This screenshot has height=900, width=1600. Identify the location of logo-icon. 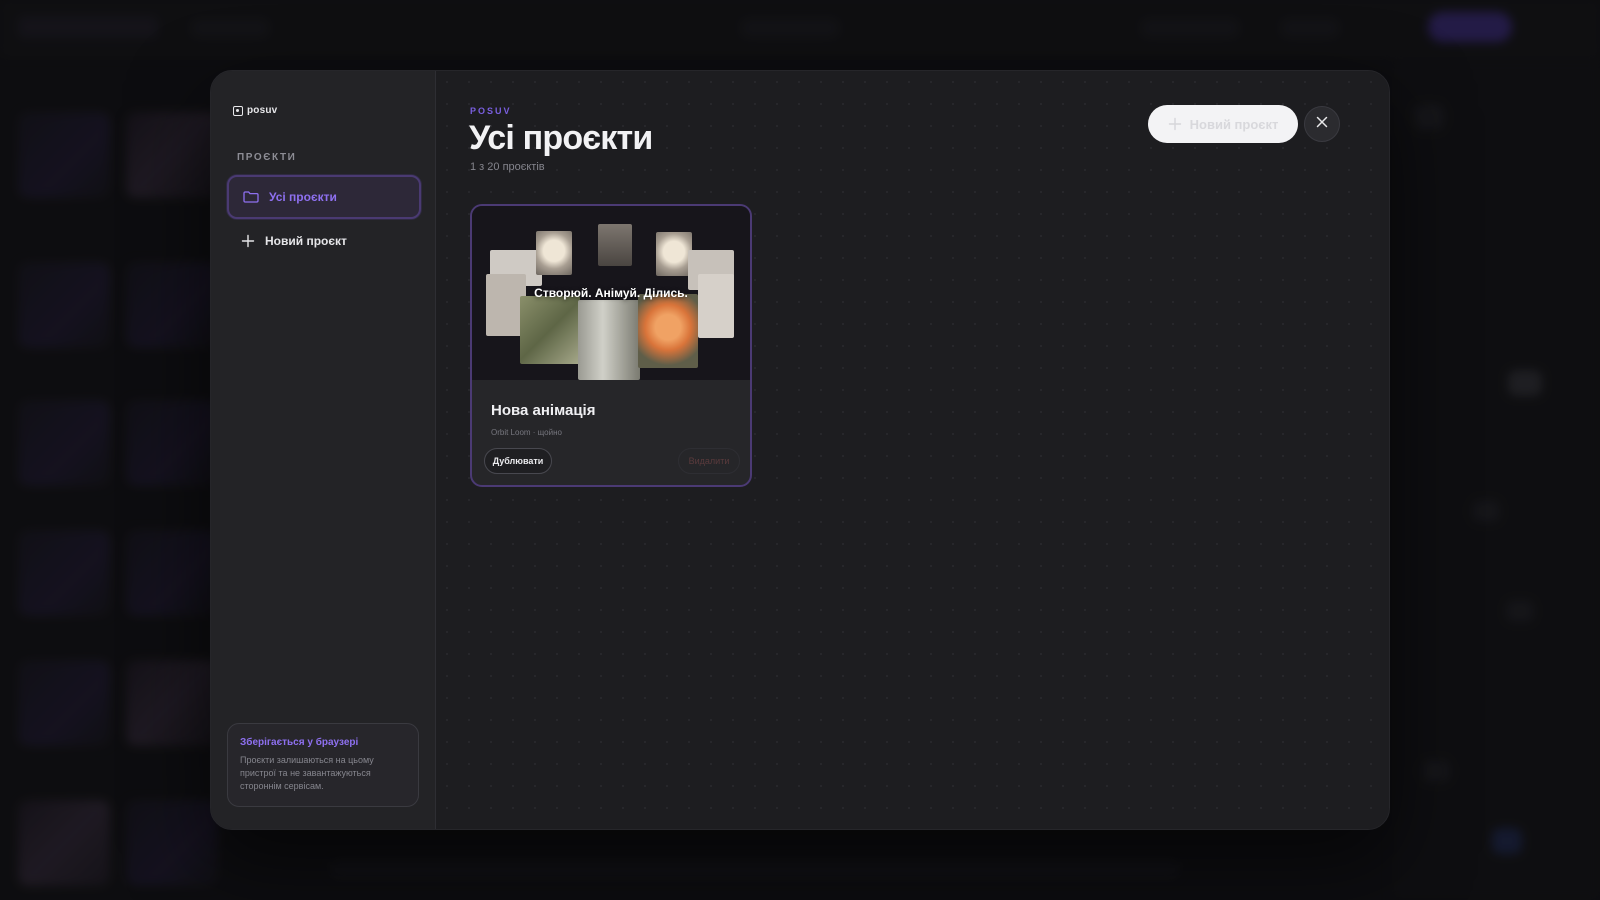
(238, 110).